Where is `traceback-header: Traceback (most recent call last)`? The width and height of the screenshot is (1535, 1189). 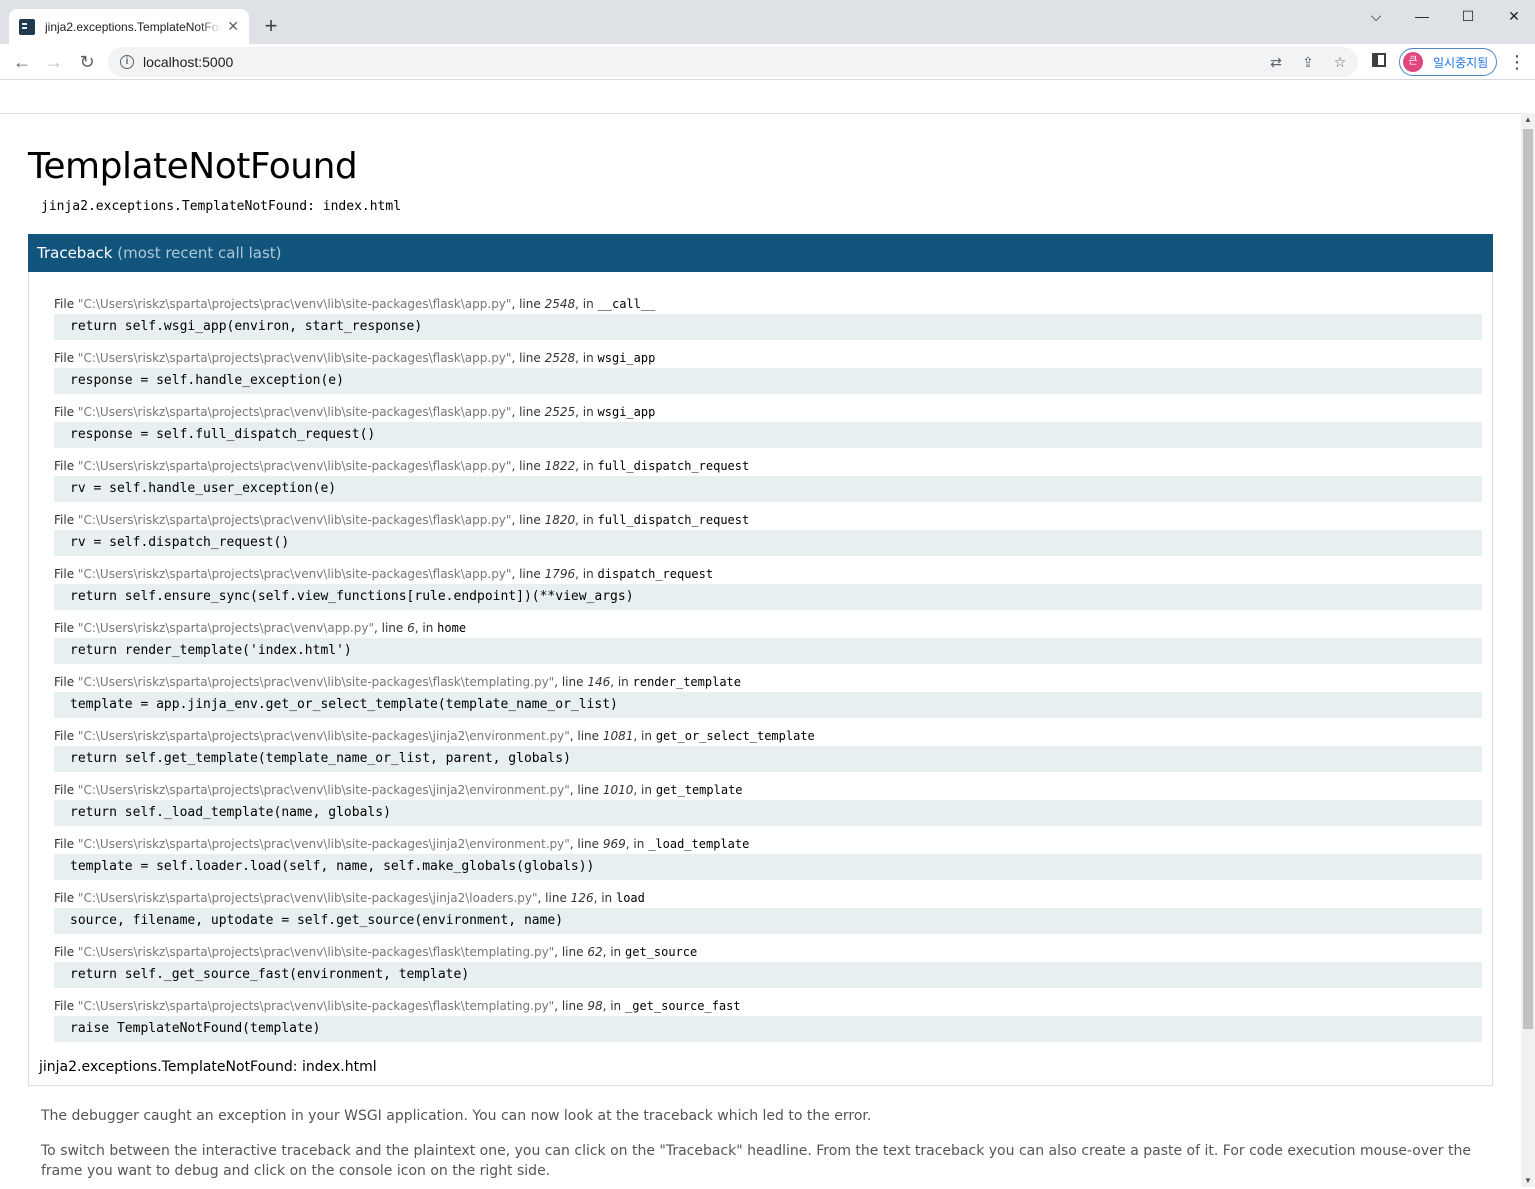
traceback-header: Traceback (most recent call last) is located at coordinates (760, 253).